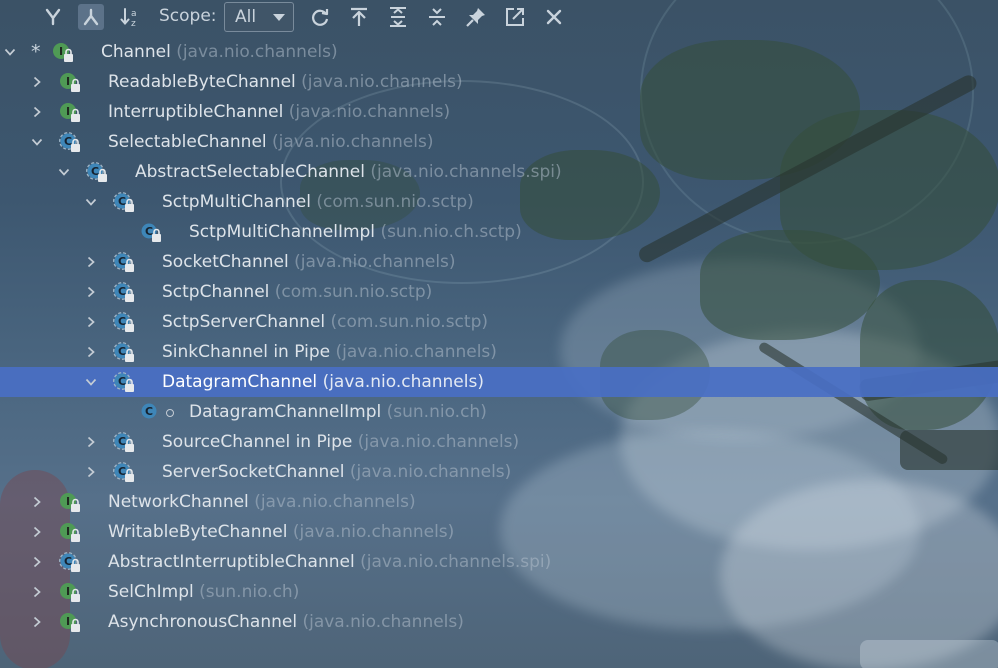 The height and width of the screenshot is (668, 998). What do you see at coordinates (499, 82) in the screenshot?
I see `tree-node: I ReadableByteChannel (java.nio.channels)` at bounding box center [499, 82].